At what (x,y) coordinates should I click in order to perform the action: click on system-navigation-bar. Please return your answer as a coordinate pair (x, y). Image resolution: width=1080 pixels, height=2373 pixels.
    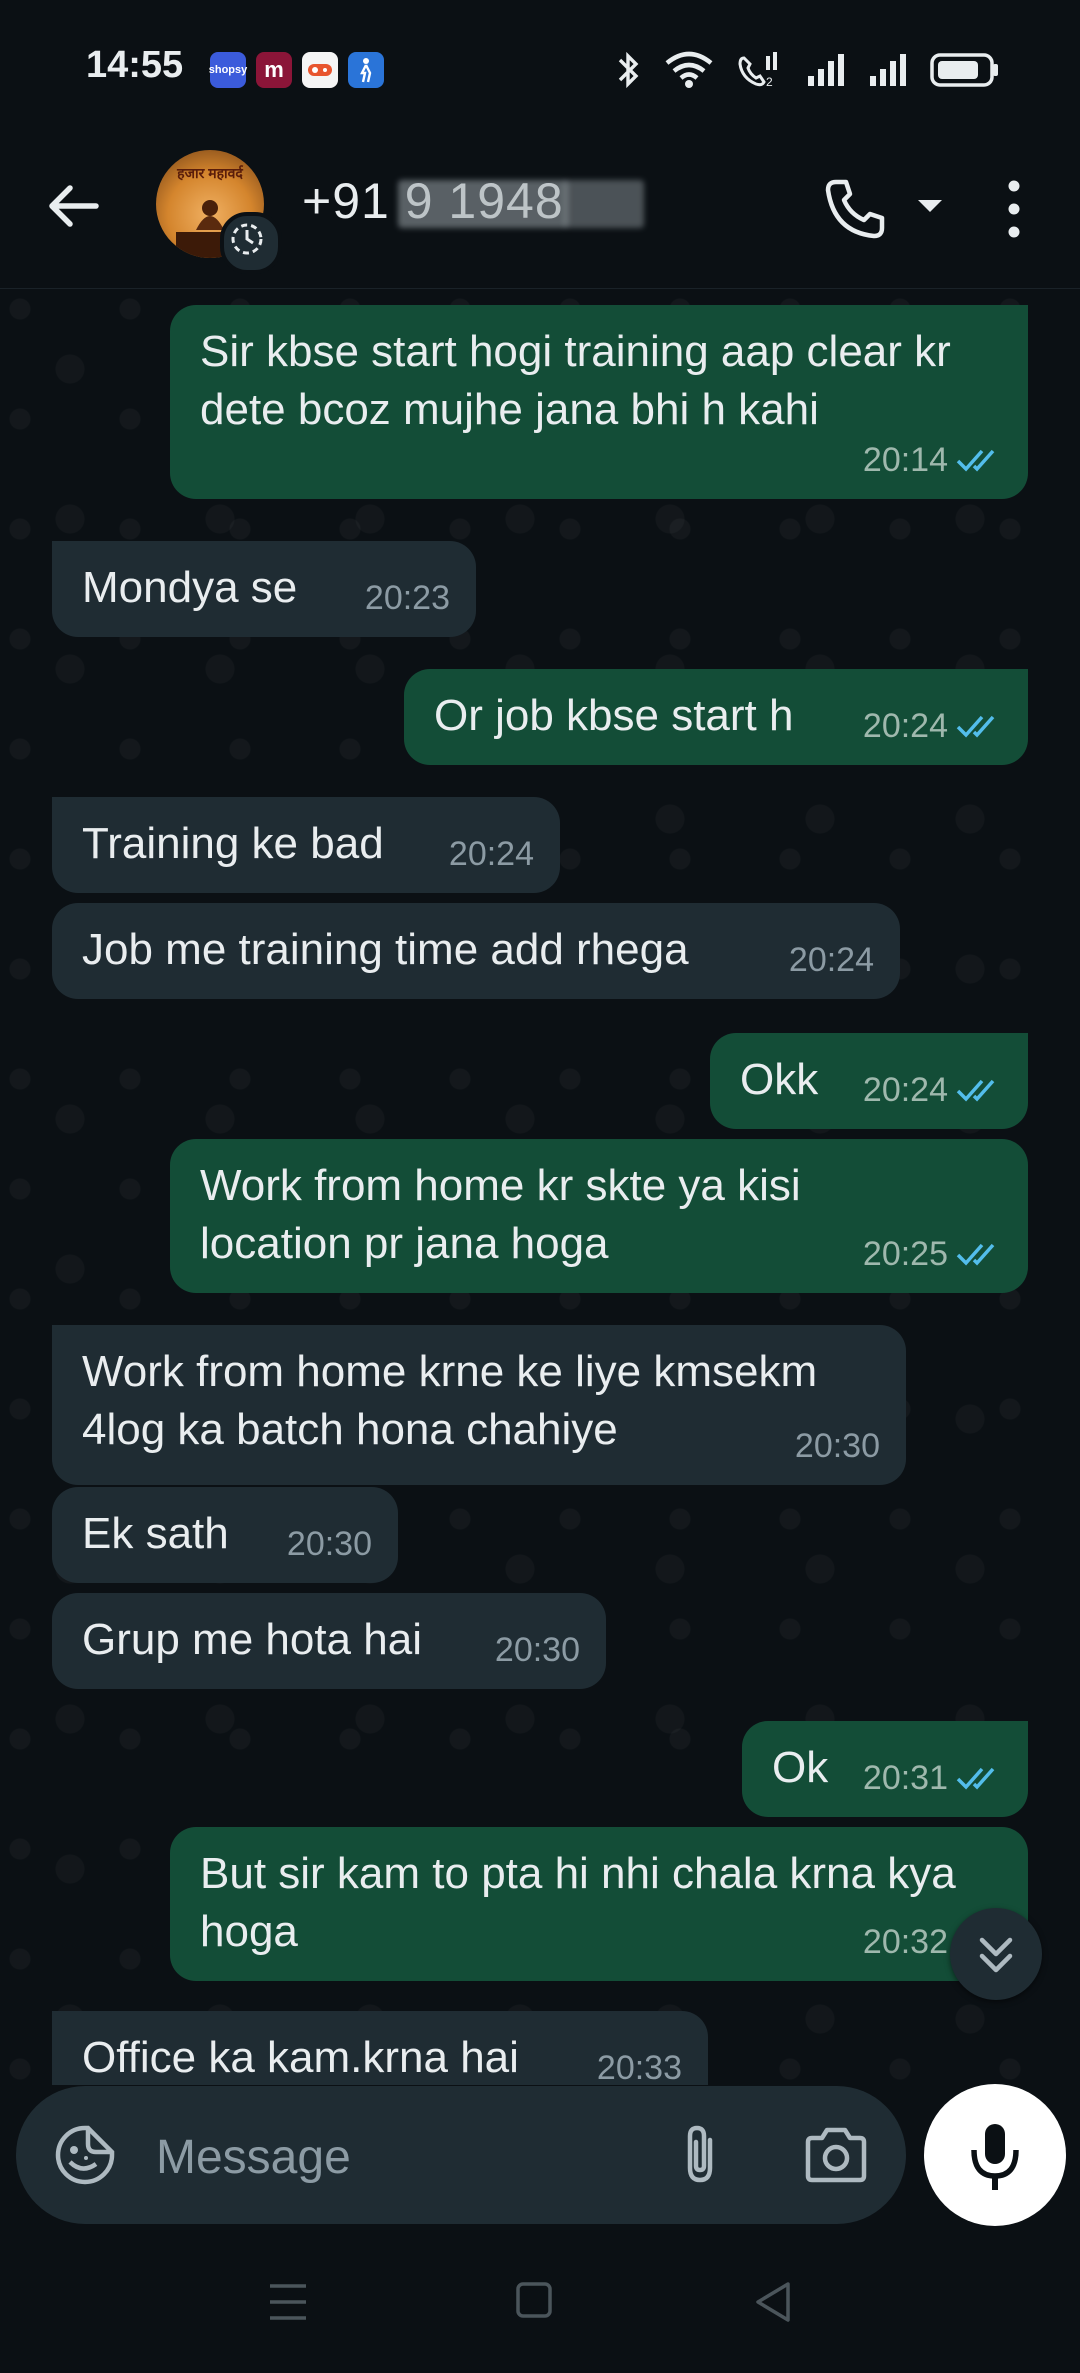
    Looking at the image, I should click on (540, 2305).